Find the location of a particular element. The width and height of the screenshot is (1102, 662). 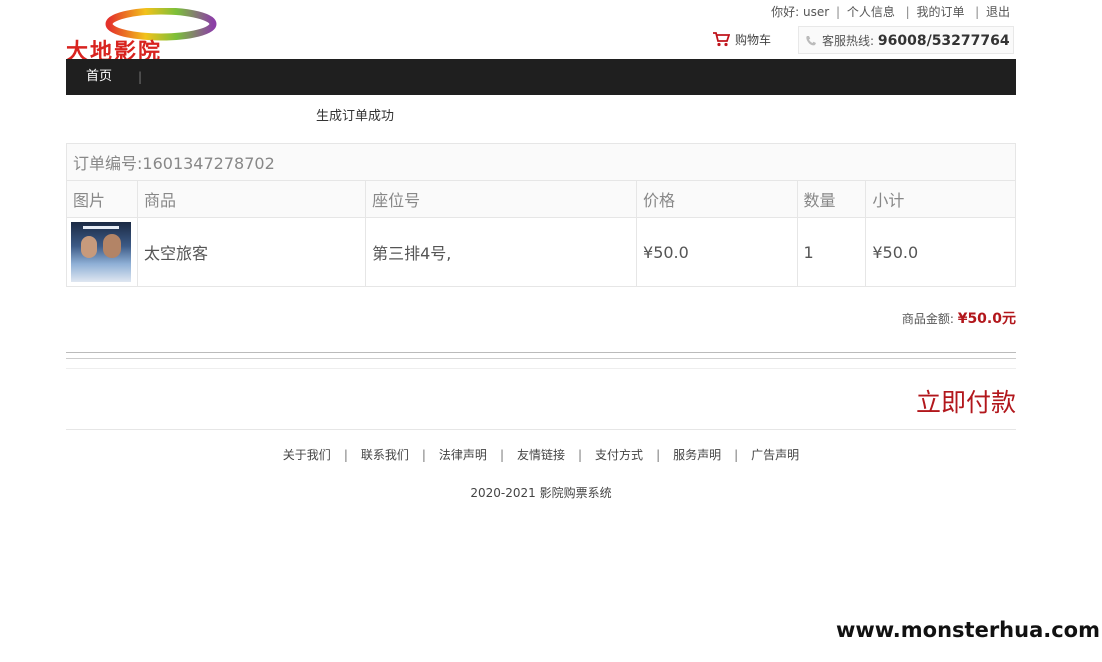

total-label: 商品金额: is located at coordinates (927, 319).